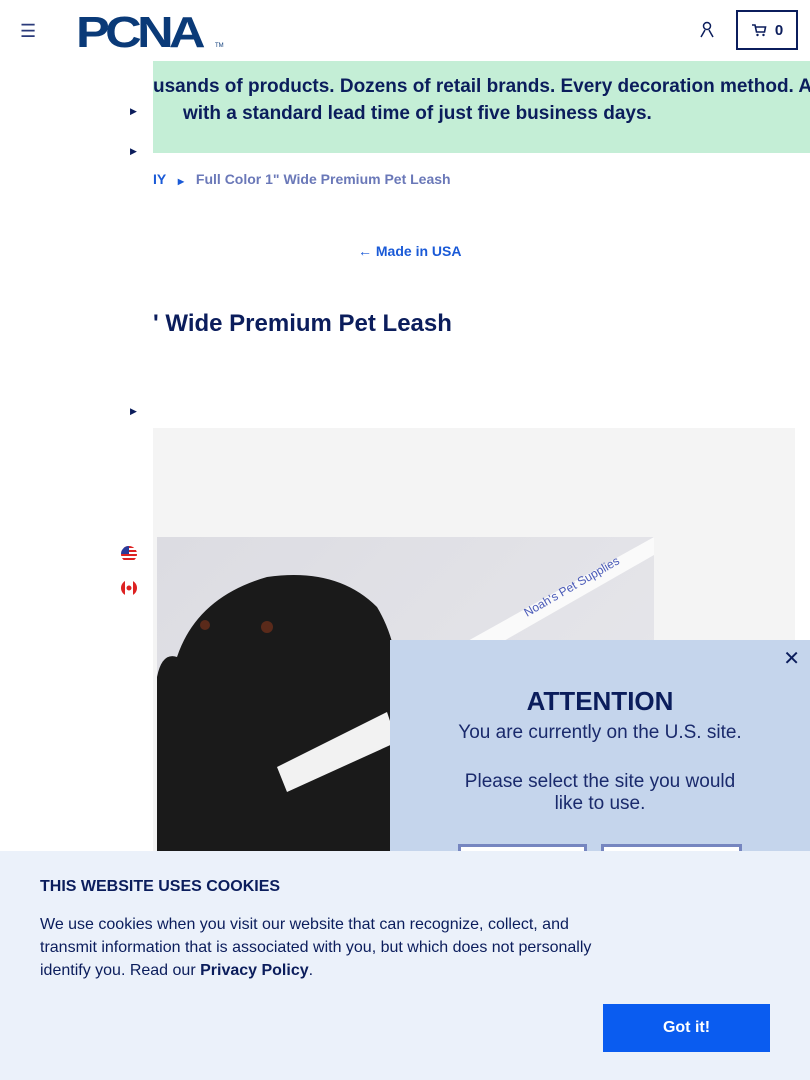 This screenshot has height=1080, width=810. I want to click on header: ☰ PCNA TM 0, so click(405, 30).